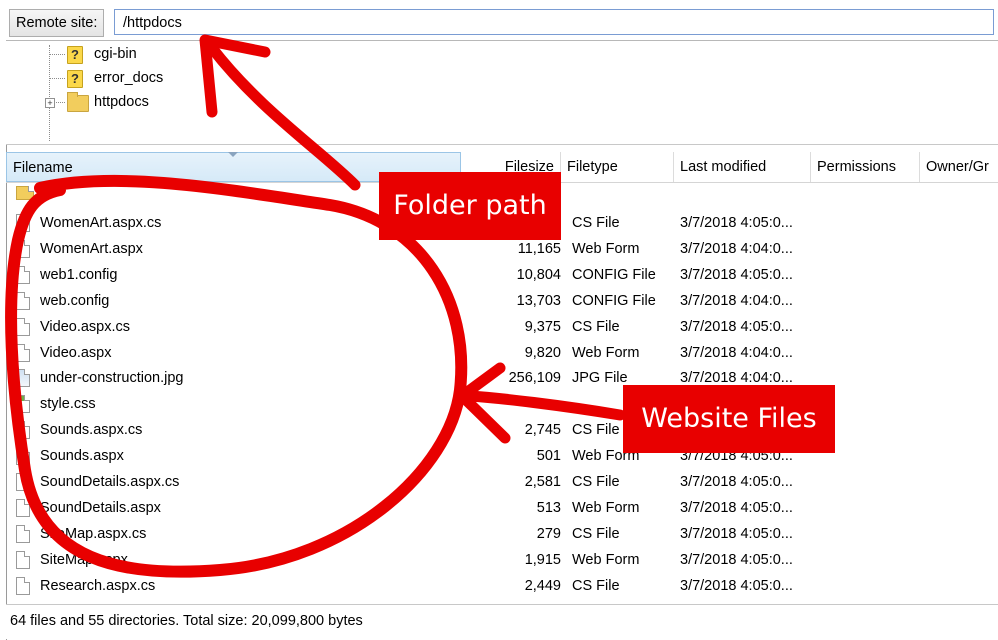 This screenshot has height=640, width=998. Describe the element at coordinates (68, 404) in the screenshot. I see `file-name: style.css` at that location.